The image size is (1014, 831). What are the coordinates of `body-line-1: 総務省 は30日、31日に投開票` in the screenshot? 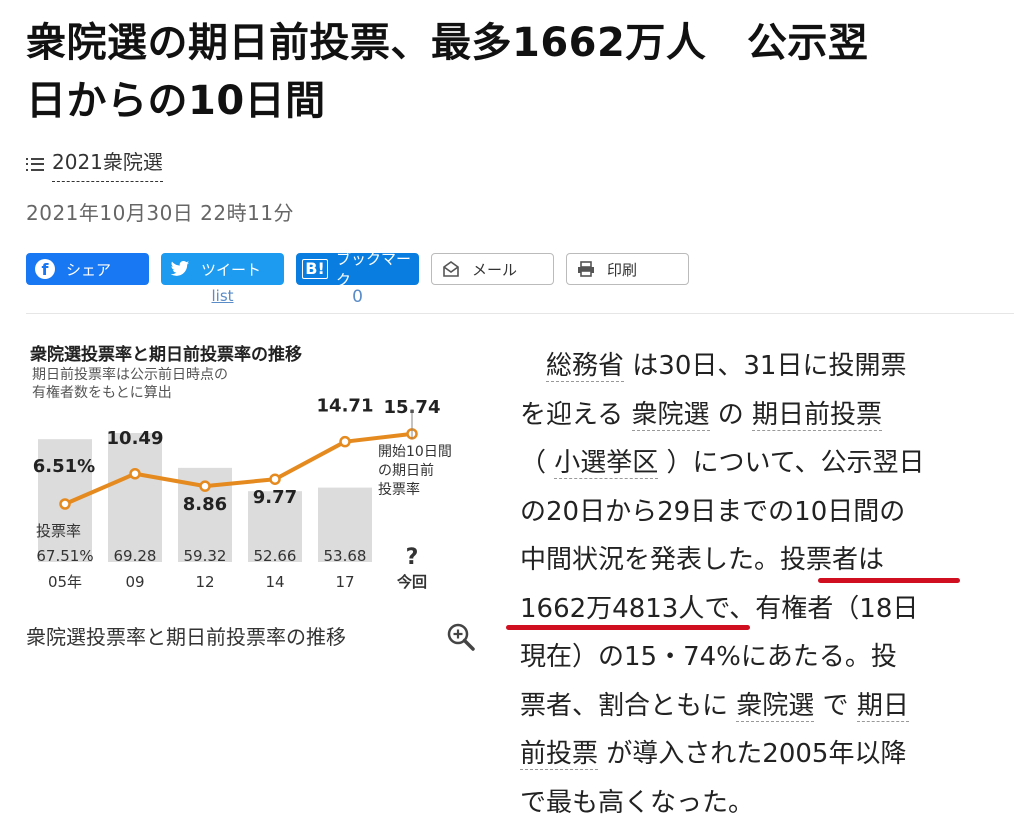 It's located at (760, 366).